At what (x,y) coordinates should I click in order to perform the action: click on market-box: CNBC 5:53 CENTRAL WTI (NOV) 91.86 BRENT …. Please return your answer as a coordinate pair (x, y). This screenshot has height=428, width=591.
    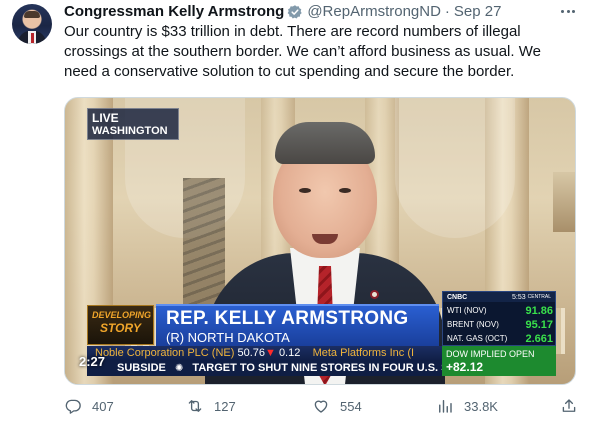
    Looking at the image, I should click on (499, 318).